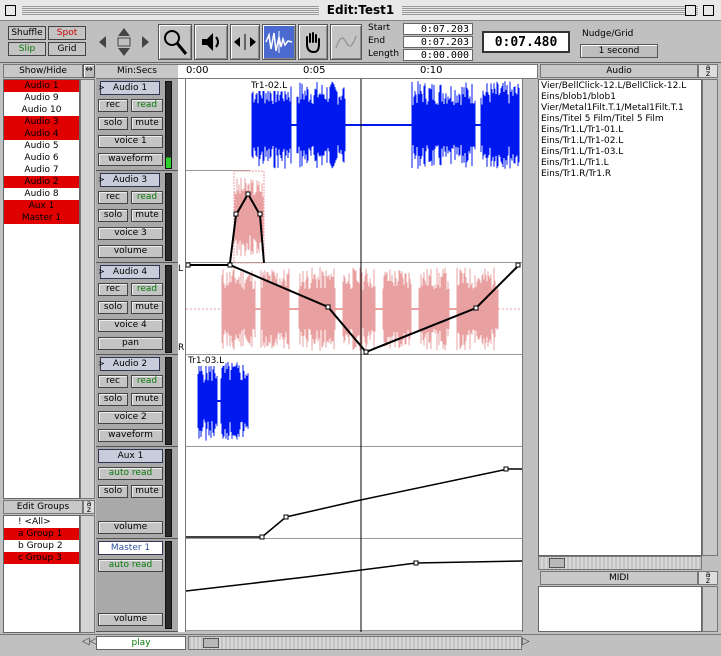 This screenshot has height=656, width=721. Describe the element at coordinates (41, 110) in the screenshot. I see `show-hide-item: Audio 10` at that location.